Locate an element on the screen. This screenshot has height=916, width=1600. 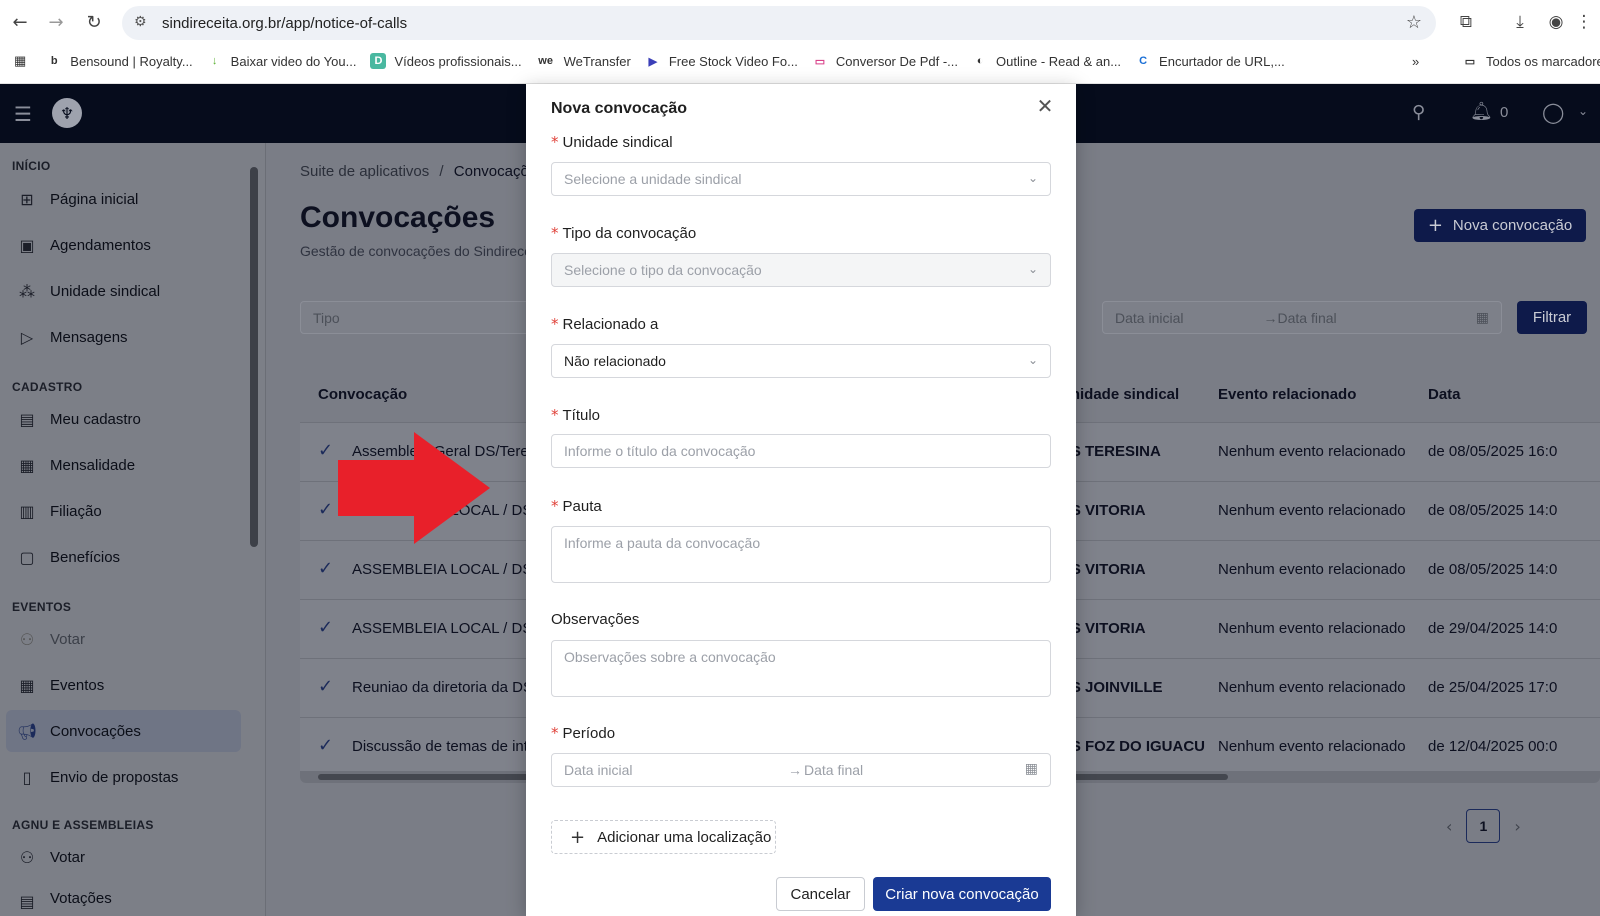
observacoes-label: Observações is located at coordinates (595, 619).